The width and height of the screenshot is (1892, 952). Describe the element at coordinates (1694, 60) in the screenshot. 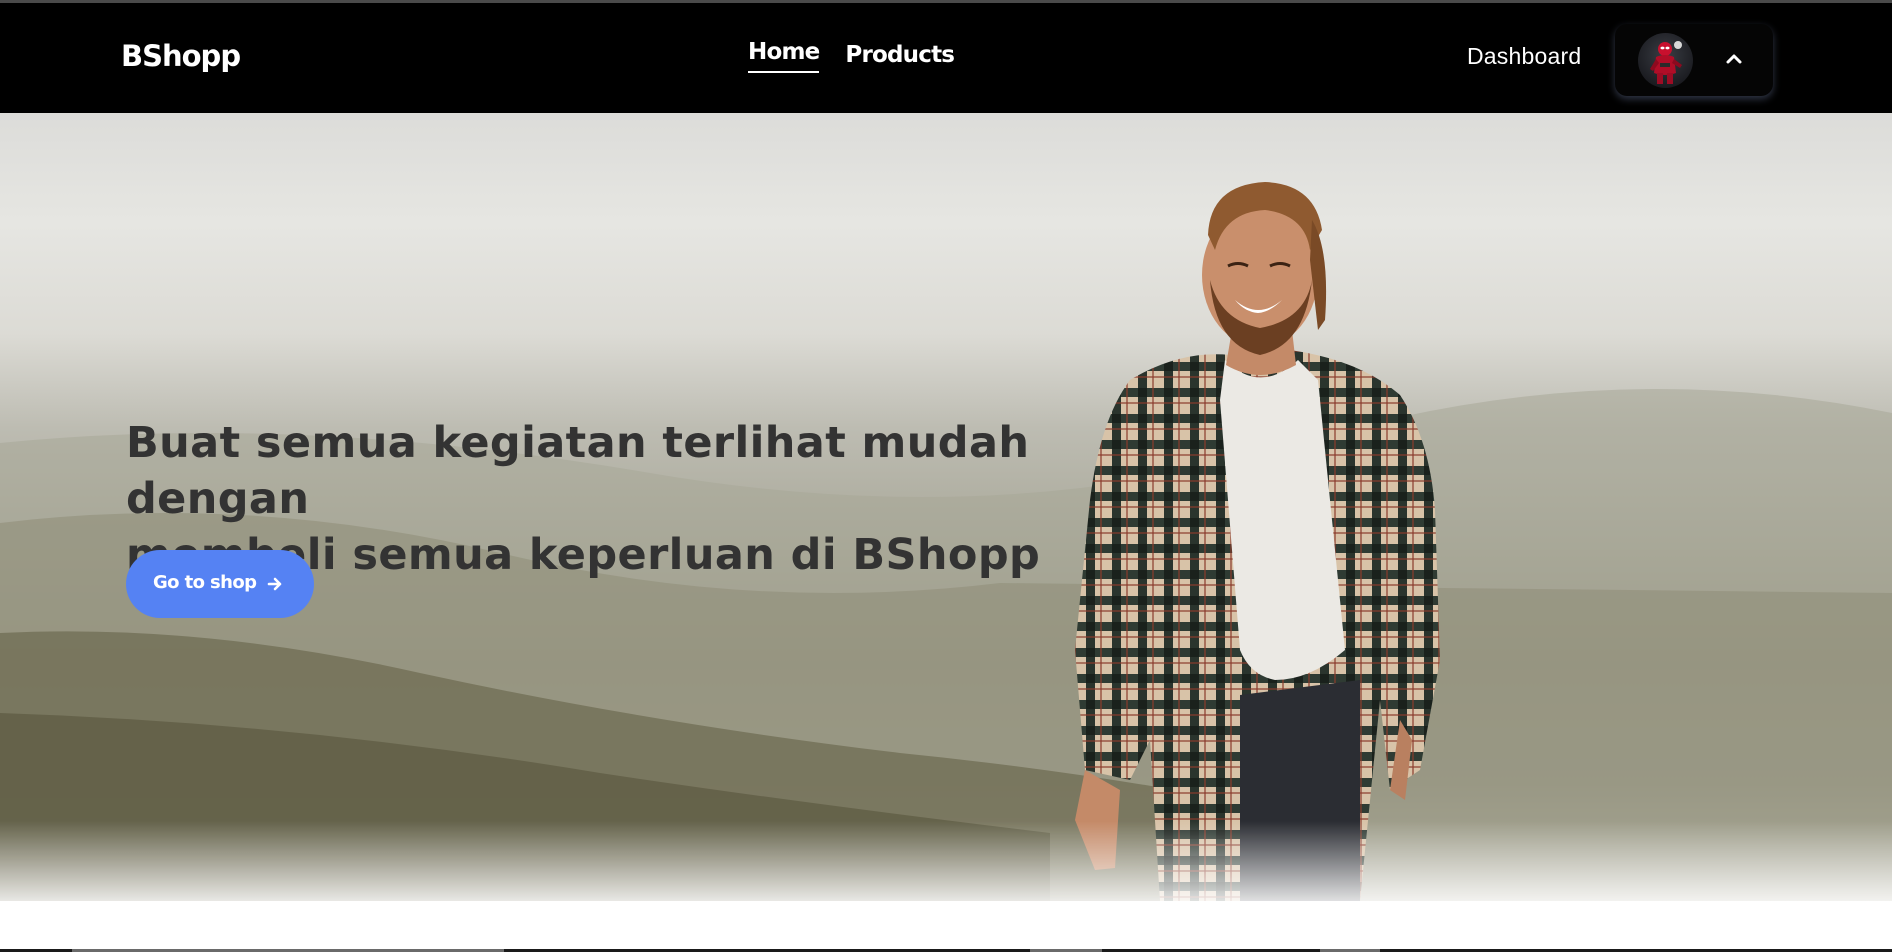

I see `user-menu-button` at that location.